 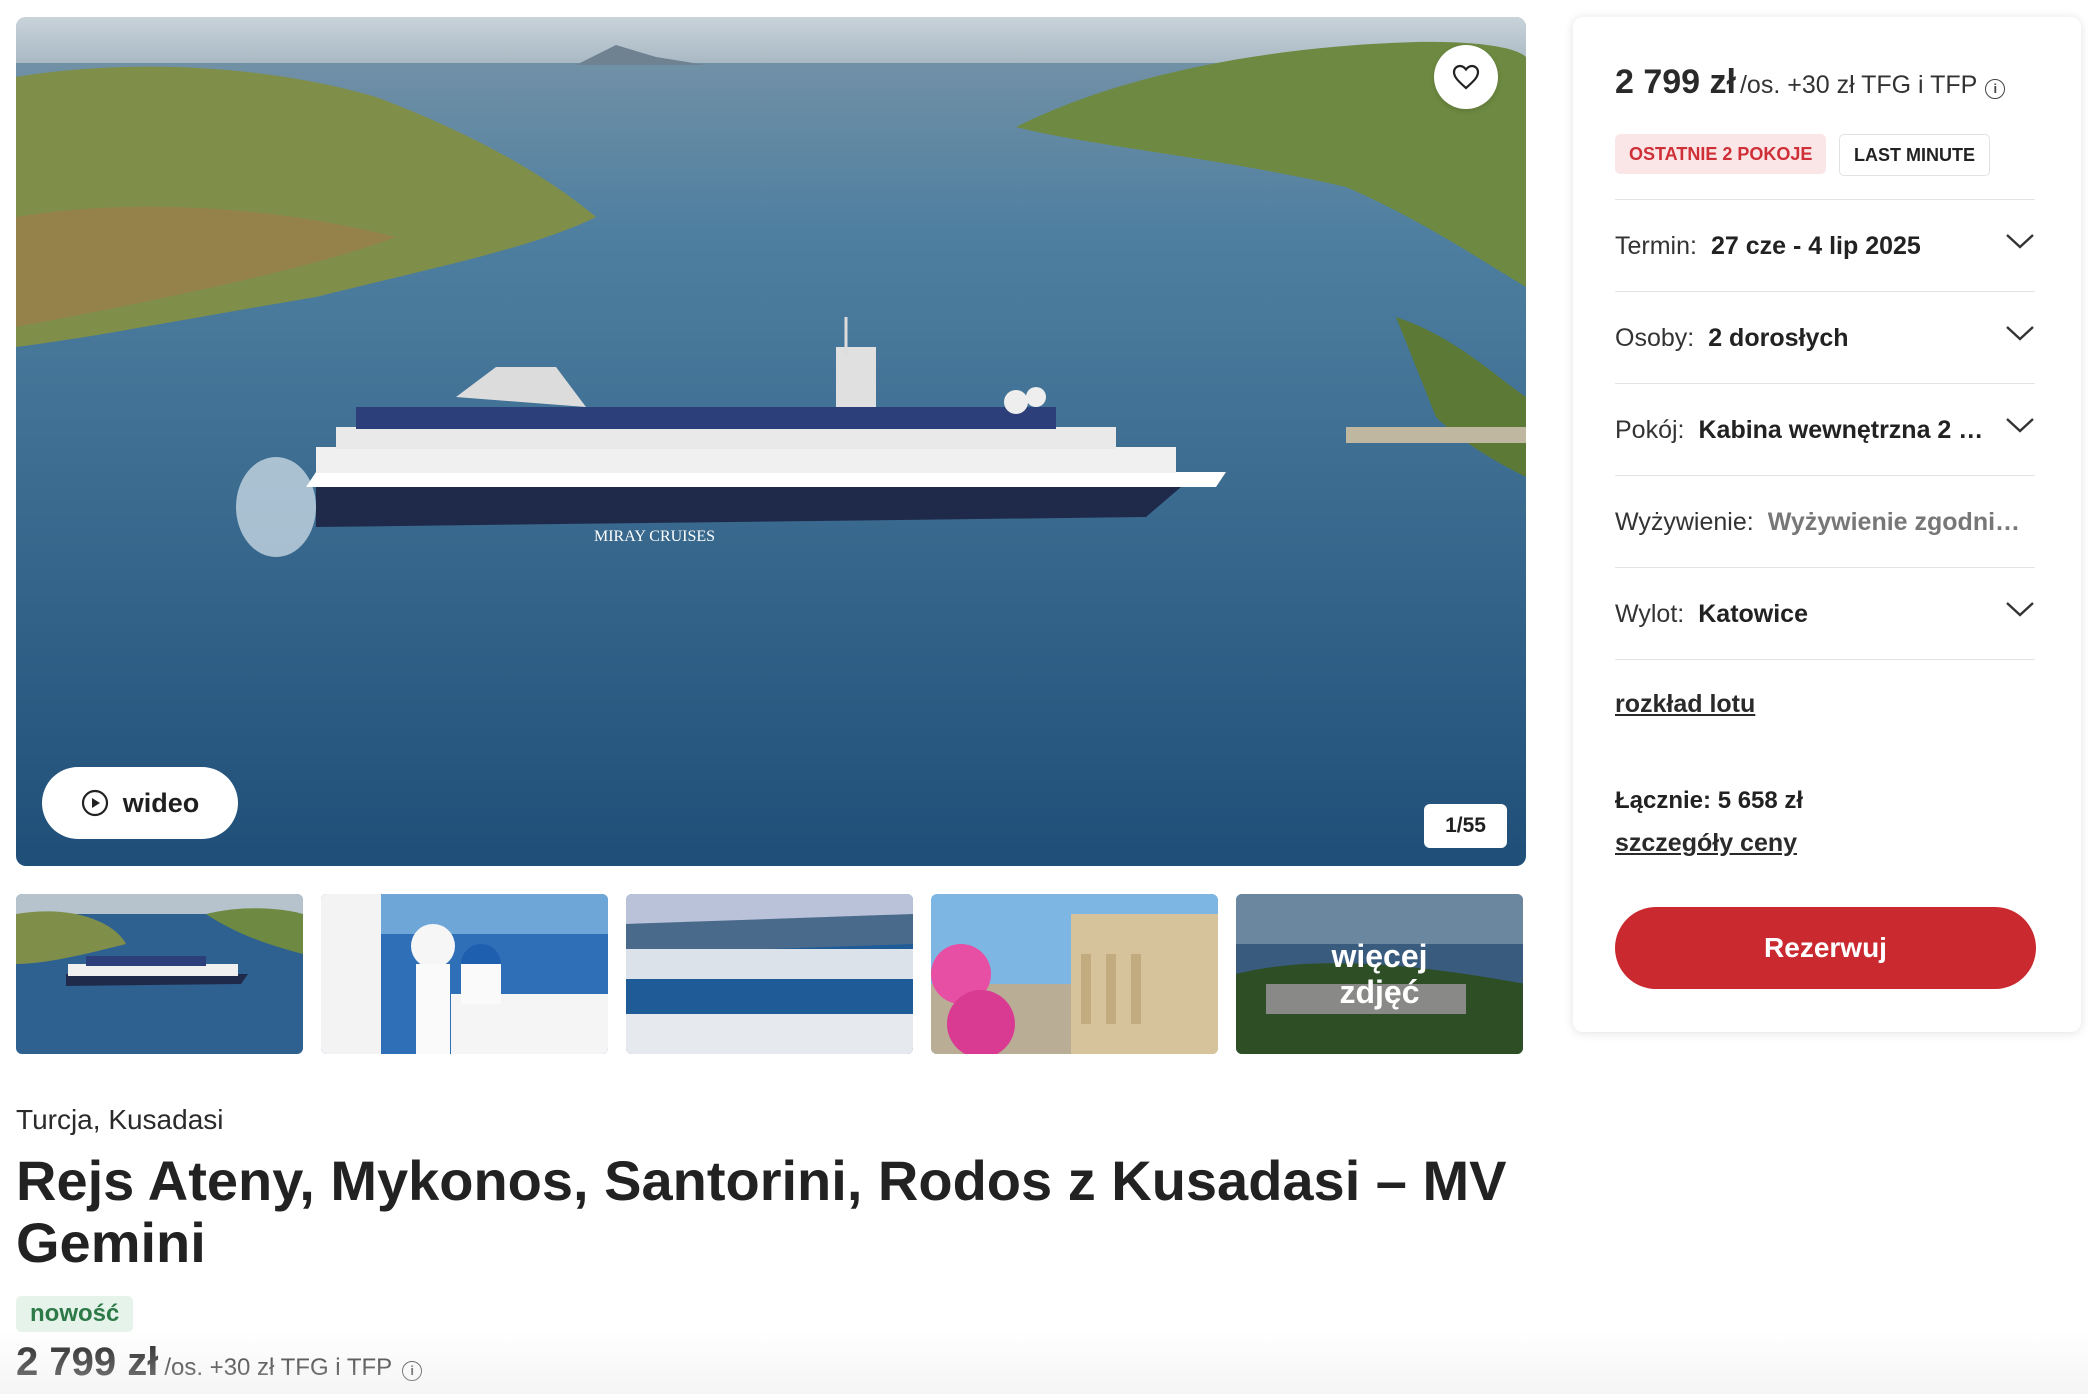 I want to click on offer-price-amount: 2 799 zł, so click(x=87, y=1362).